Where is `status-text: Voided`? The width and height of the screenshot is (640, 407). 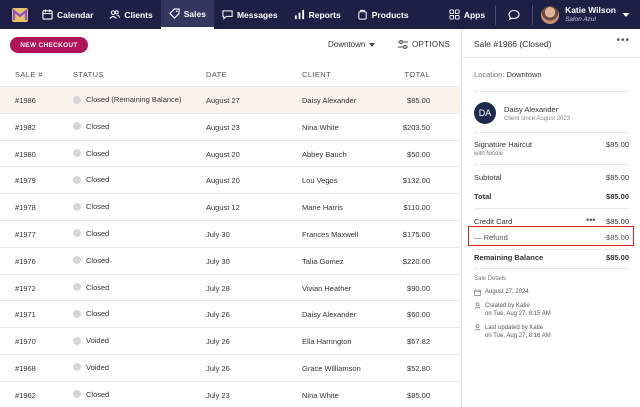 status-text: Voided is located at coordinates (97, 341).